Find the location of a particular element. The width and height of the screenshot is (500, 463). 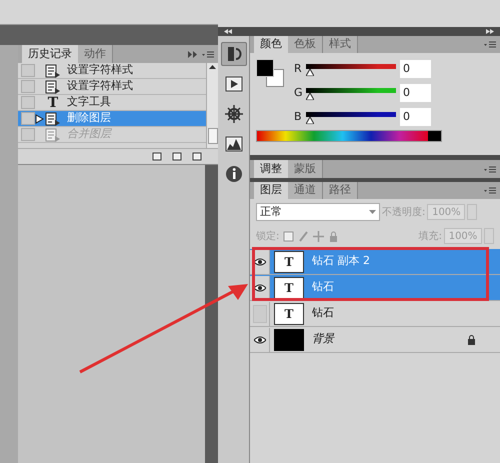

history-item-label: 删除图层 is located at coordinates (89, 118).